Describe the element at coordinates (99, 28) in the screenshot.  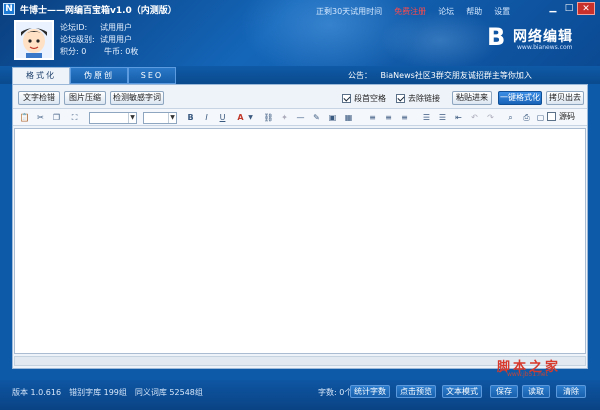
I see `user-id-row: 论坛ID: 试用用户` at that location.